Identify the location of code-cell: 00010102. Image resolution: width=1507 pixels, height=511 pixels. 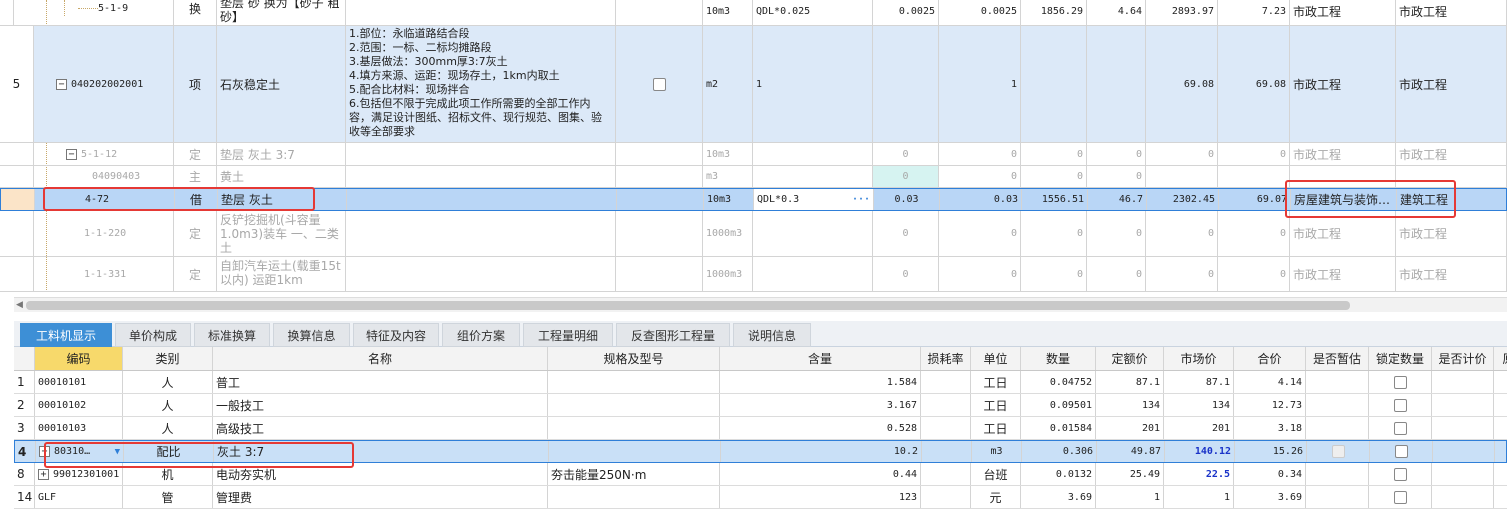
(79, 405).